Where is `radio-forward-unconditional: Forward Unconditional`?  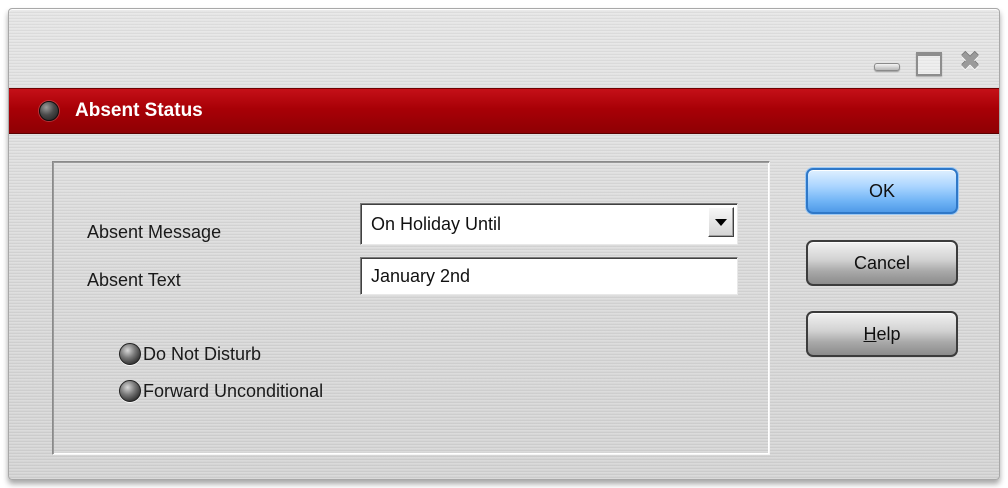
radio-forward-unconditional: Forward Unconditional is located at coordinates (221, 391).